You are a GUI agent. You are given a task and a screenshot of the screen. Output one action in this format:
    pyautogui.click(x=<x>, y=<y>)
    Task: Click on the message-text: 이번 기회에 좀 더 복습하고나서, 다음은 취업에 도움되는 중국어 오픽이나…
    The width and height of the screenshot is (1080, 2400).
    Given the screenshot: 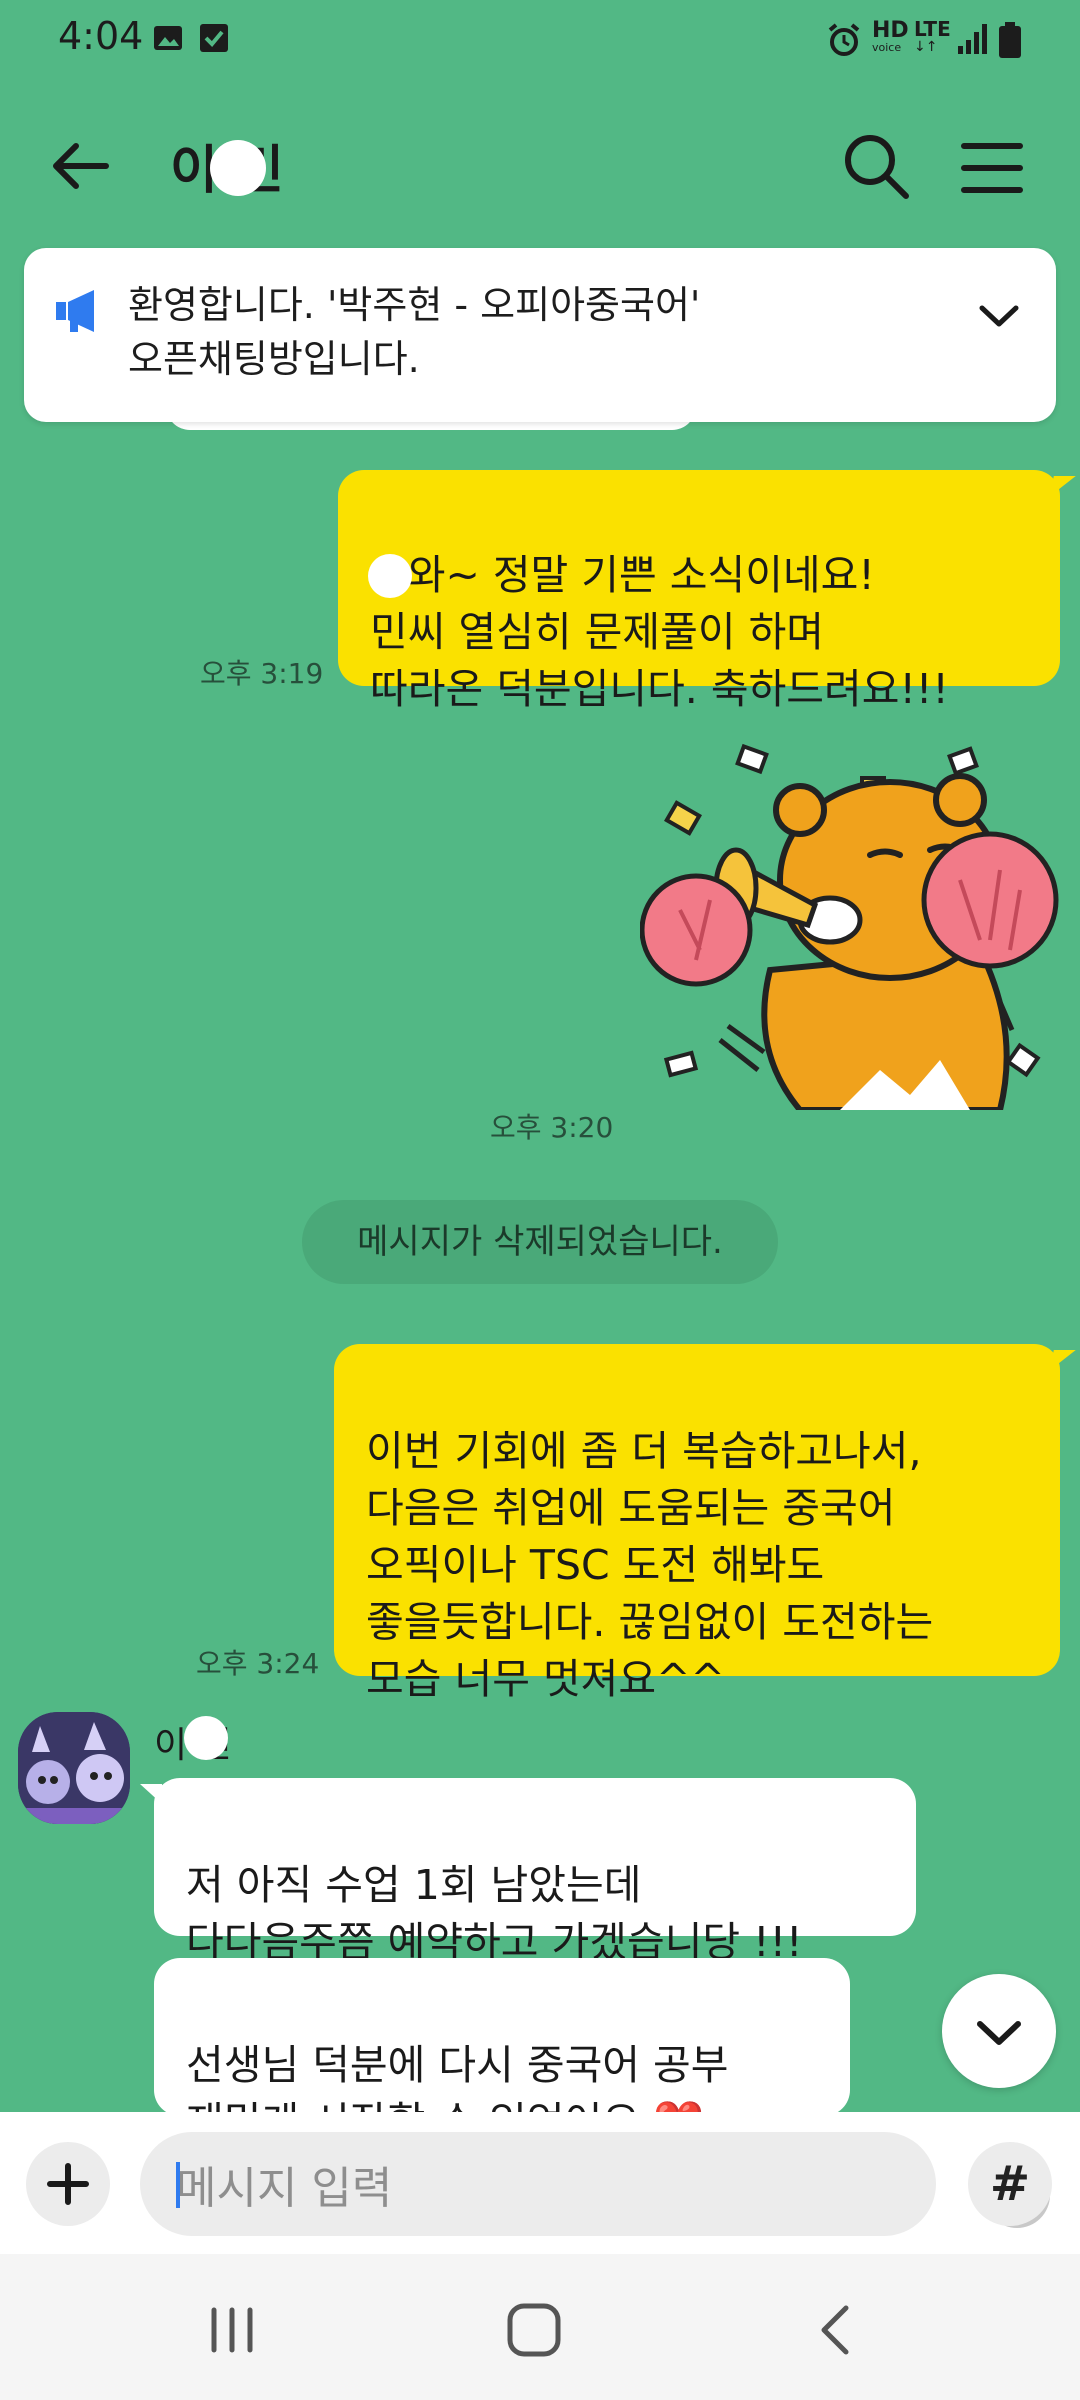 What is the action you would take?
    pyautogui.click(x=650, y=1565)
    